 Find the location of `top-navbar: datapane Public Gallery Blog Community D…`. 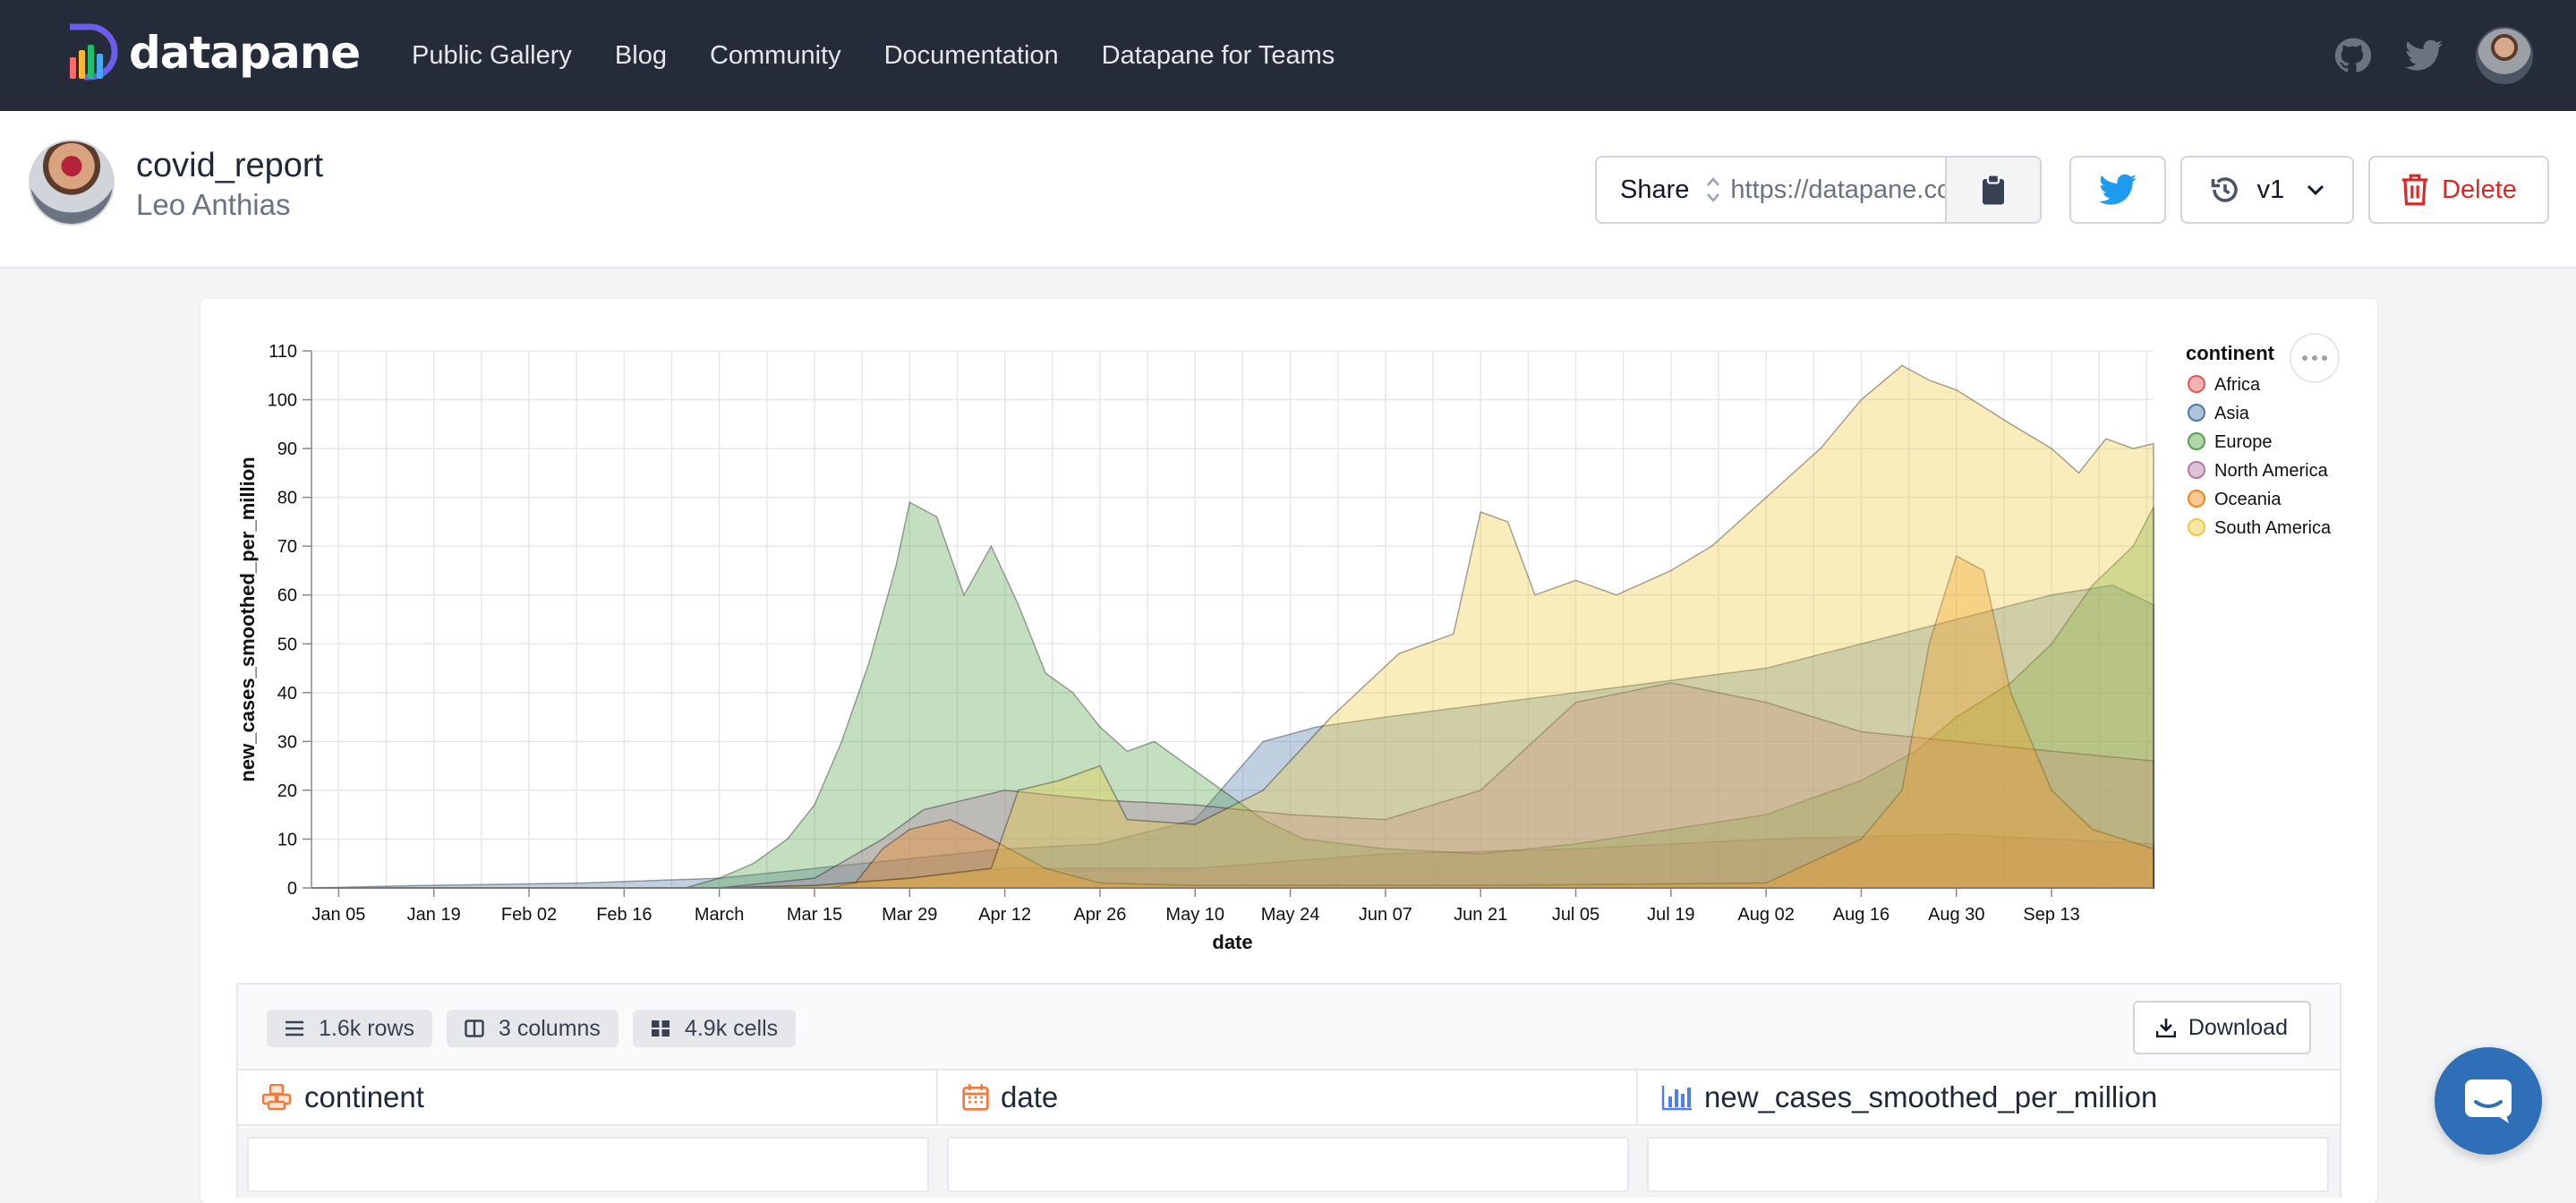

top-navbar: datapane Public Gallery Blog Community D… is located at coordinates (1288, 55).